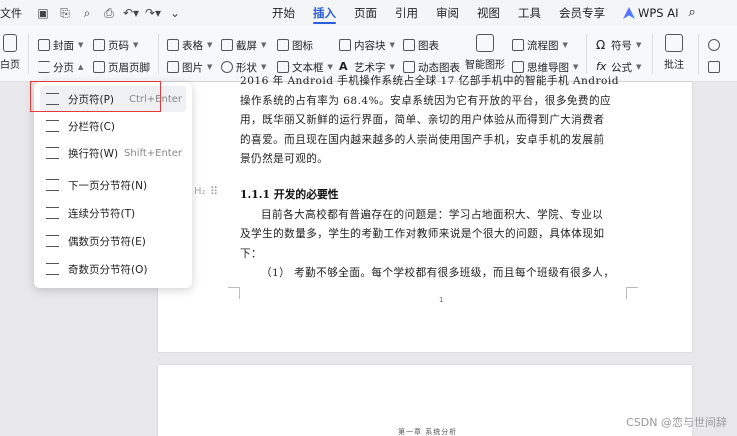 The height and width of the screenshot is (436, 737). I want to click on content-control-button: 内容块 ▼, so click(367, 45).